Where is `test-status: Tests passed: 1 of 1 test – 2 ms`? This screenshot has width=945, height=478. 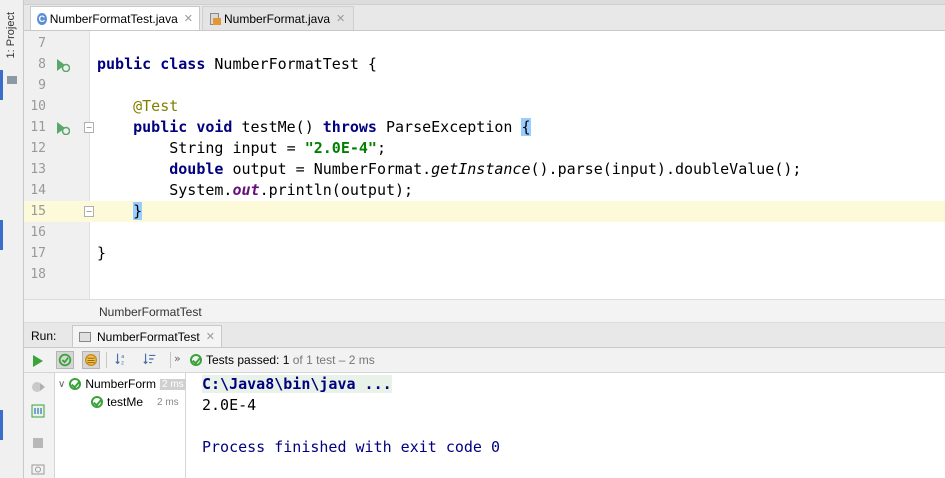
test-status: Tests passed: 1 of 1 test – 2 ms is located at coordinates (282, 360).